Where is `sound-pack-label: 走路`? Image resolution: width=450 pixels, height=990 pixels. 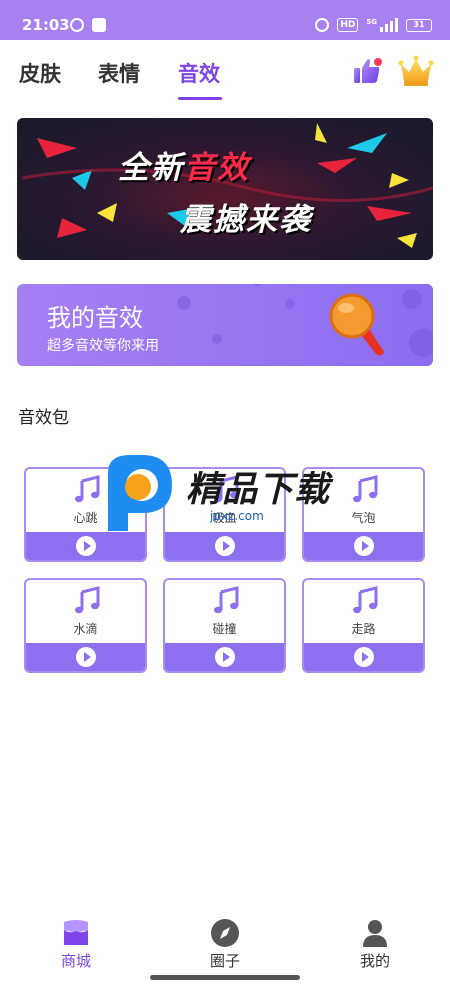 sound-pack-label: 走路 is located at coordinates (363, 629).